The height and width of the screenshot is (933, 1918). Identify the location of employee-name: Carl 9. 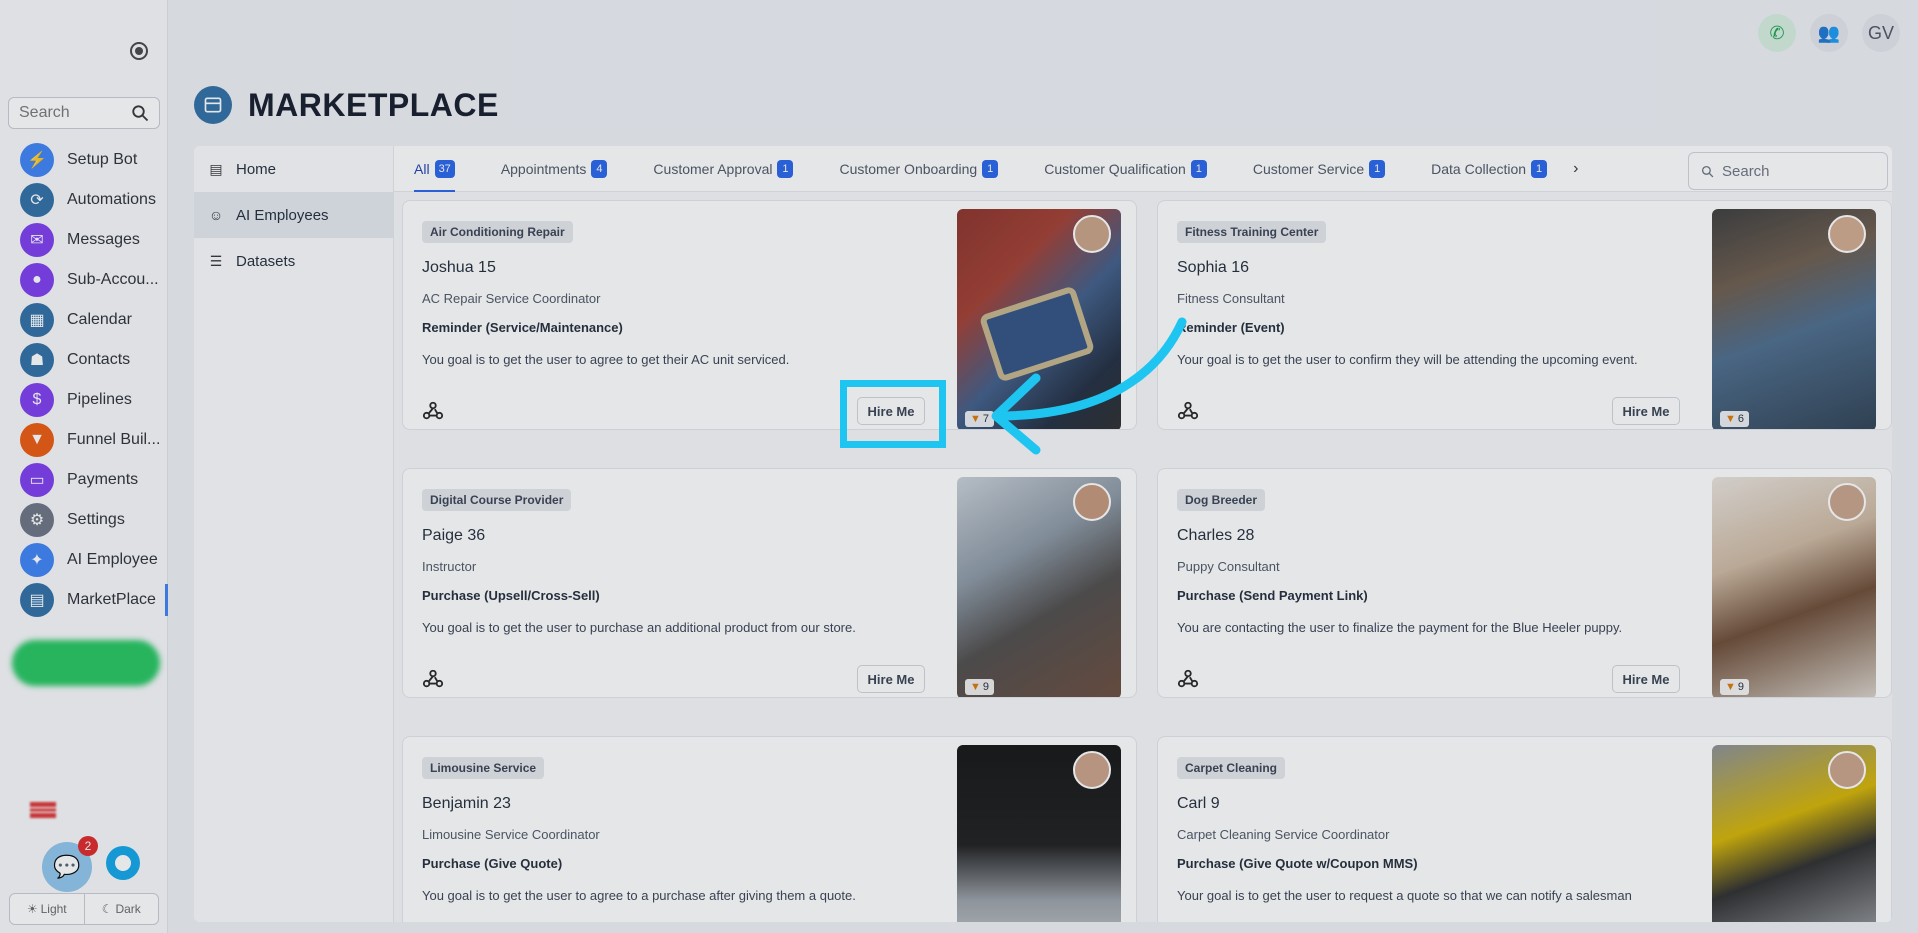
(1198, 803).